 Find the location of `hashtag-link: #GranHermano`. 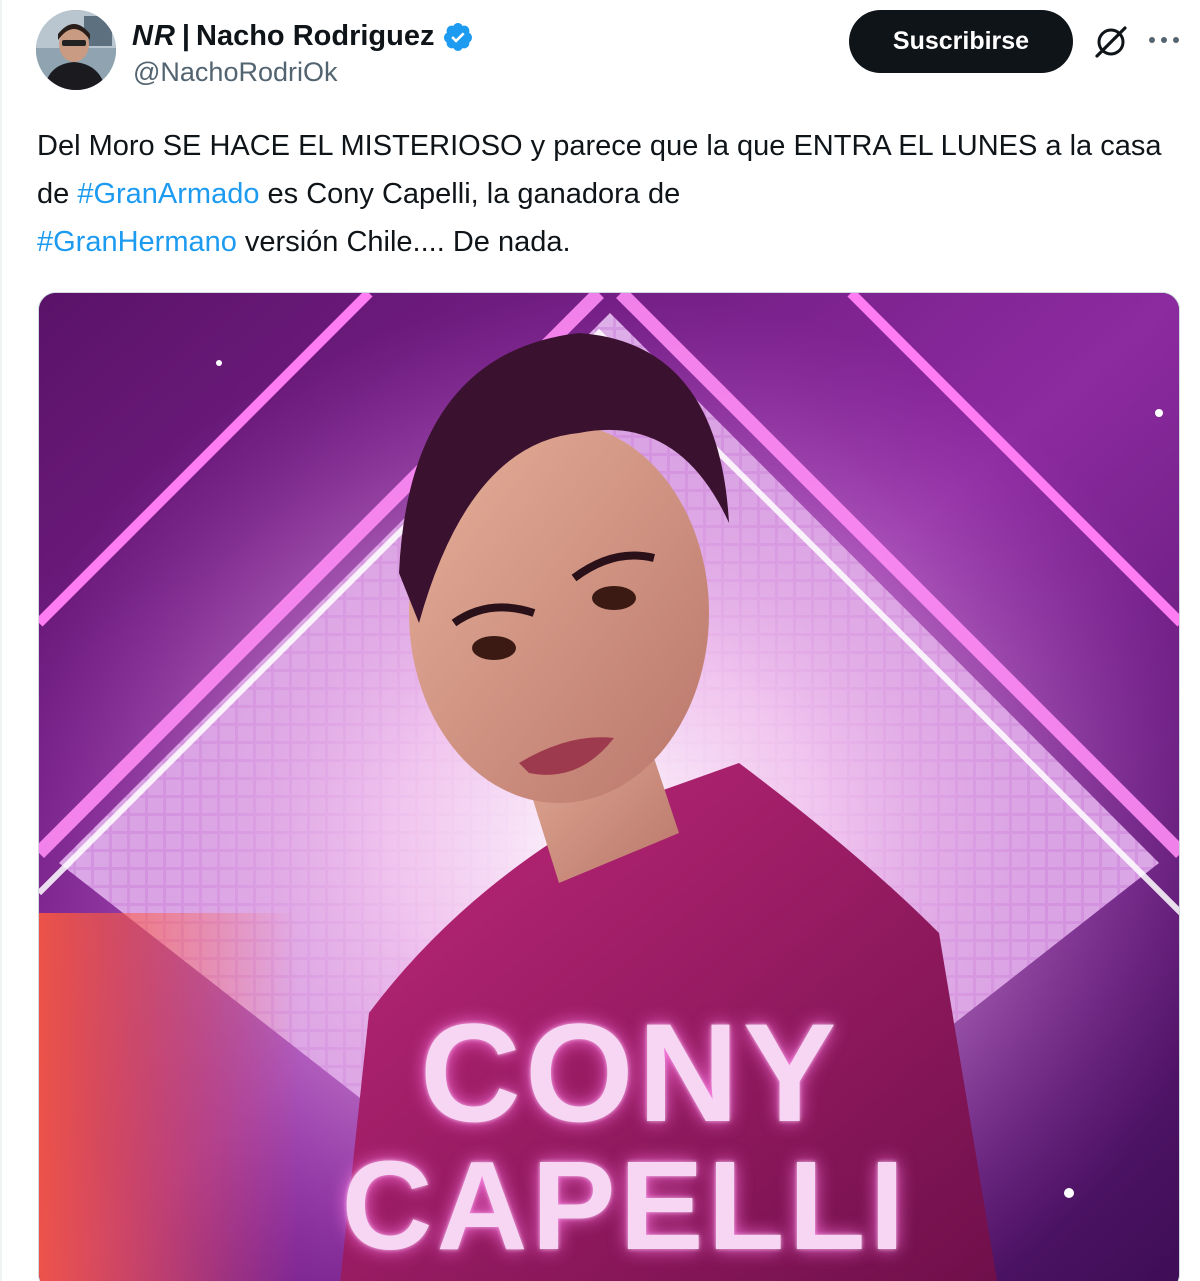

hashtag-link: #GranHermano is located at coordinates (137, 242).